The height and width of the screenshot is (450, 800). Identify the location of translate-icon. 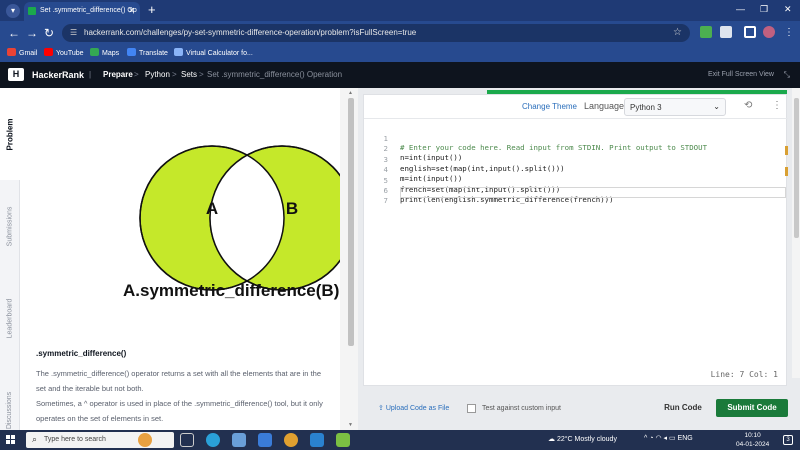
(131, 52).